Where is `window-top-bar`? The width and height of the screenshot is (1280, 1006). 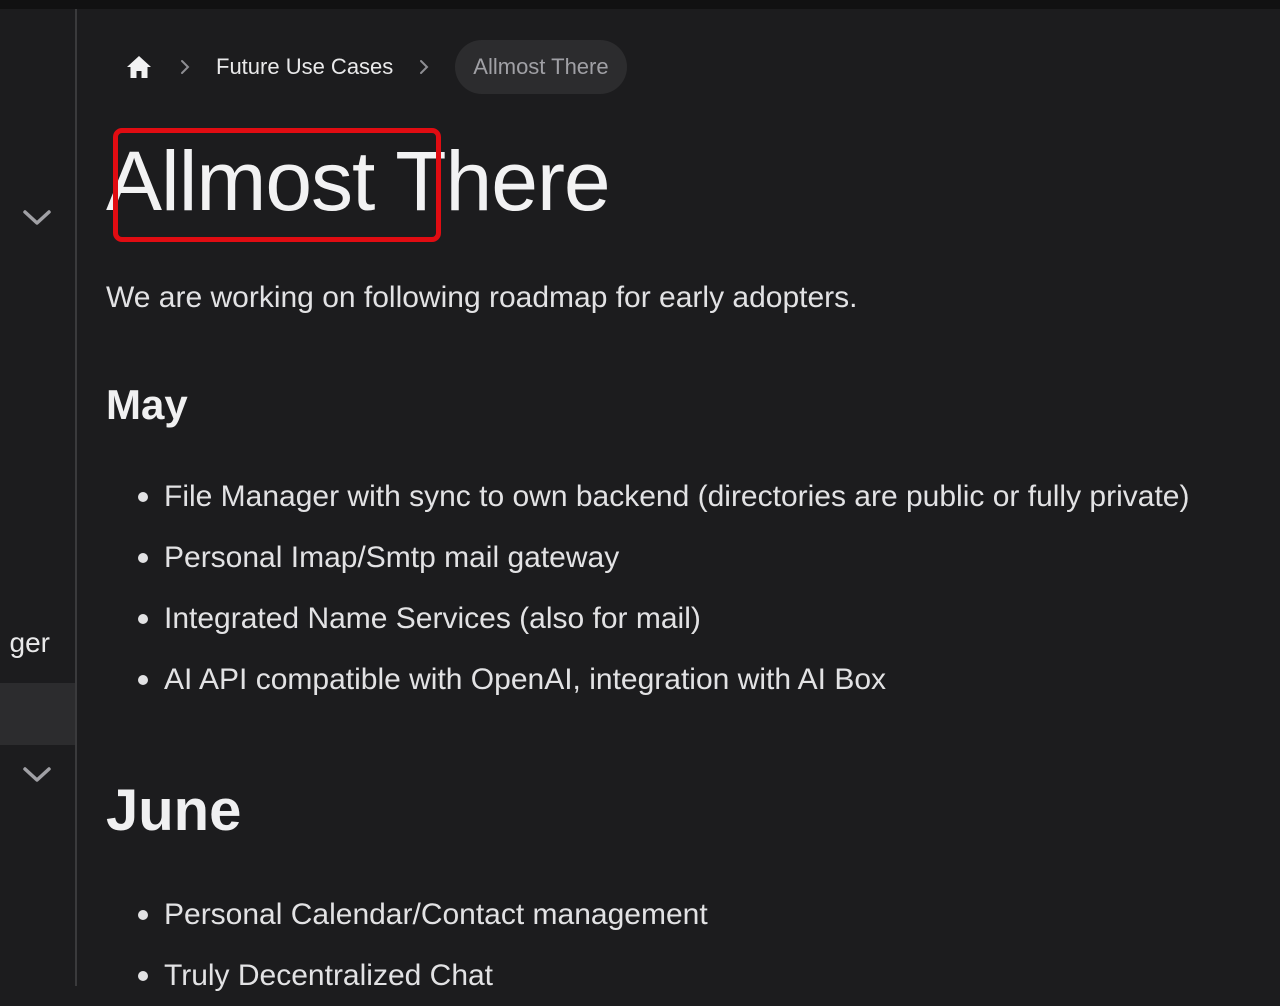 window-top-bar is located at coordinates (640, 4).